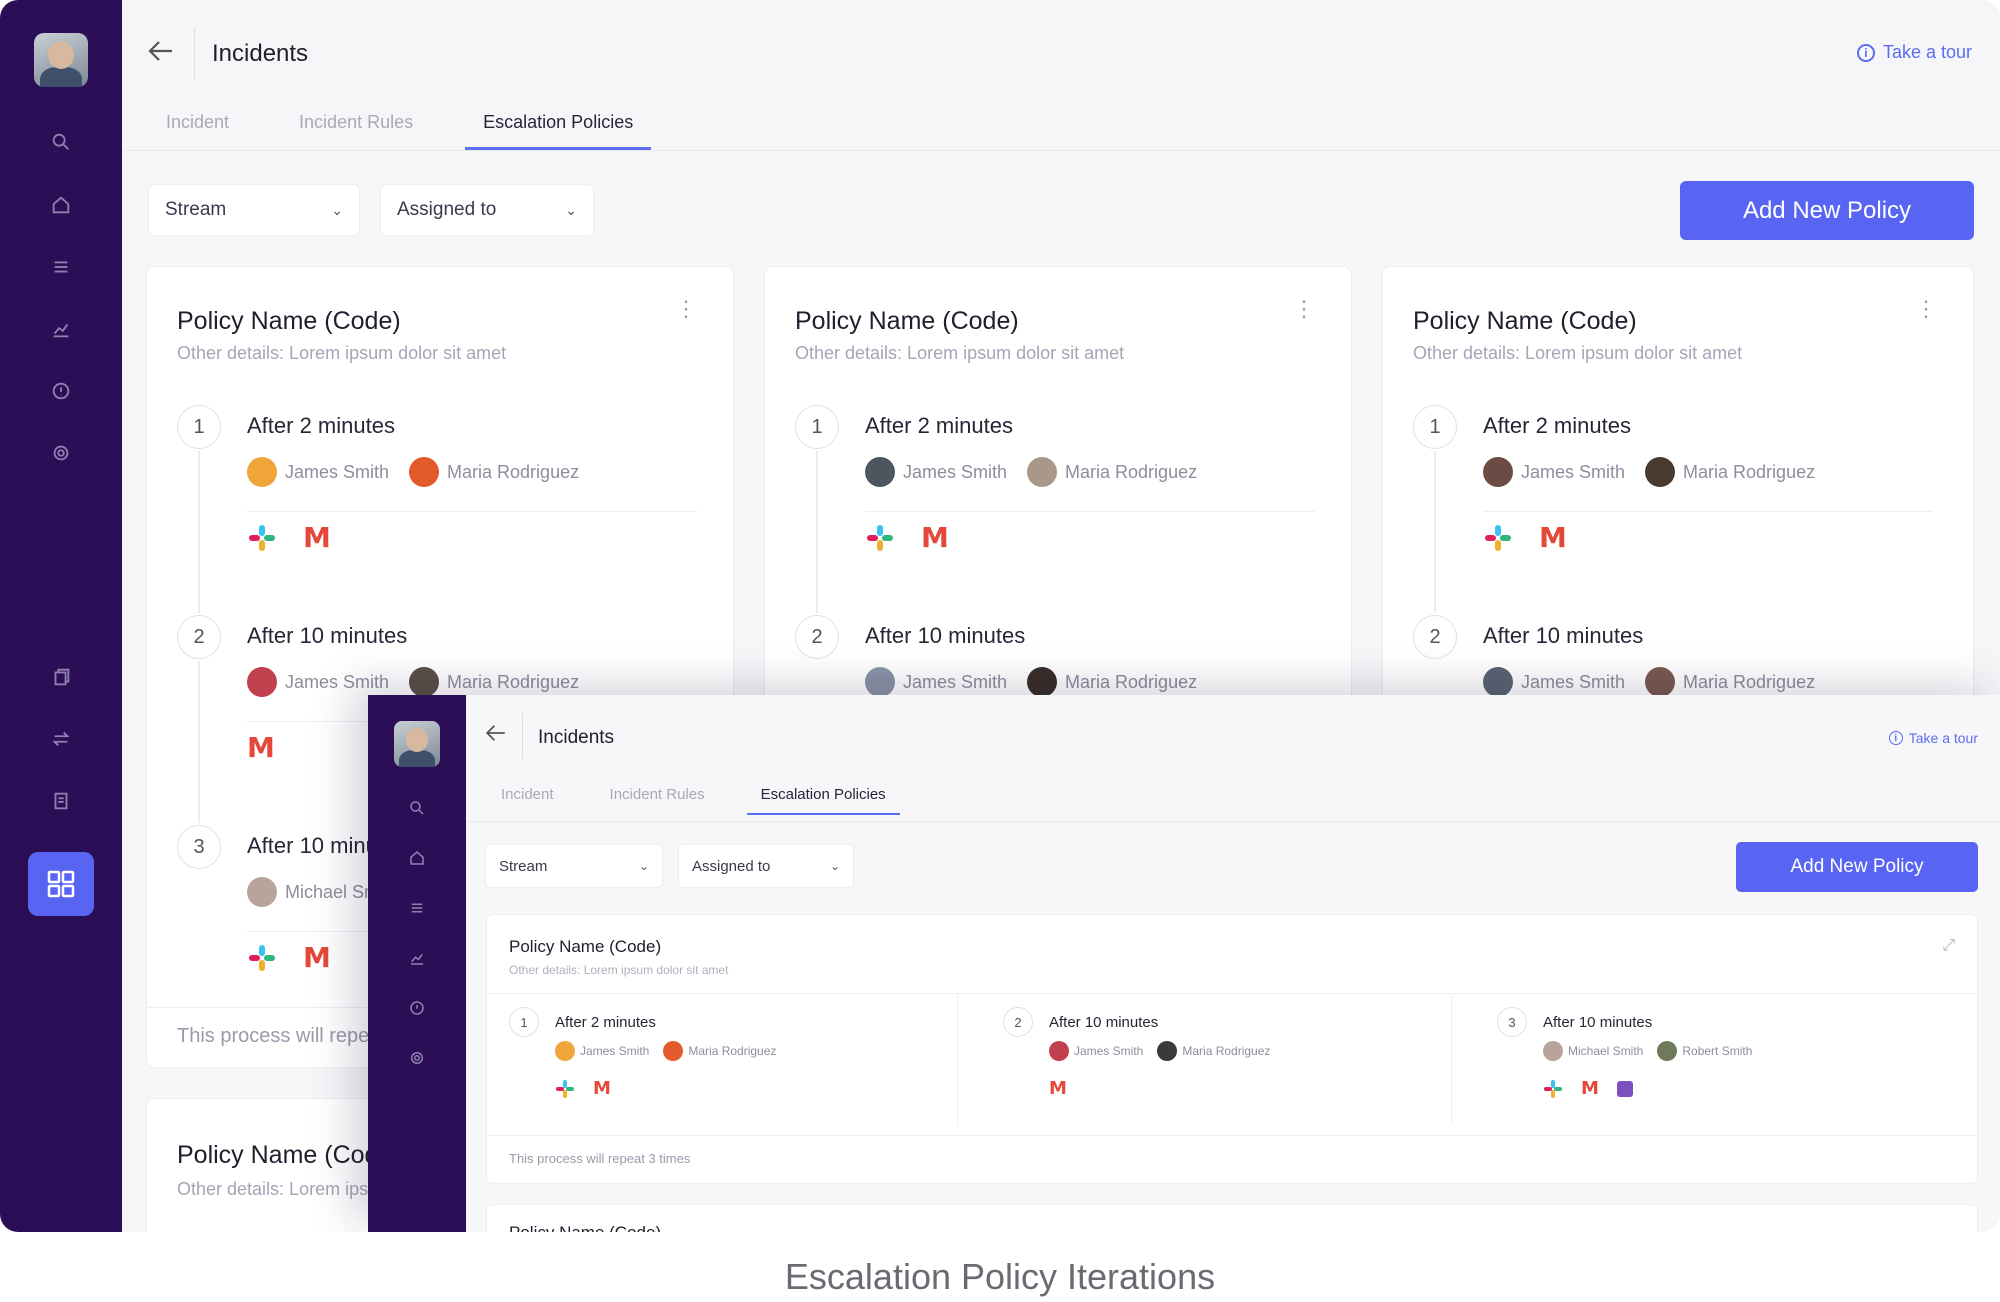  I want to click on assignee: Michael Smith, so click(1593, 1051).